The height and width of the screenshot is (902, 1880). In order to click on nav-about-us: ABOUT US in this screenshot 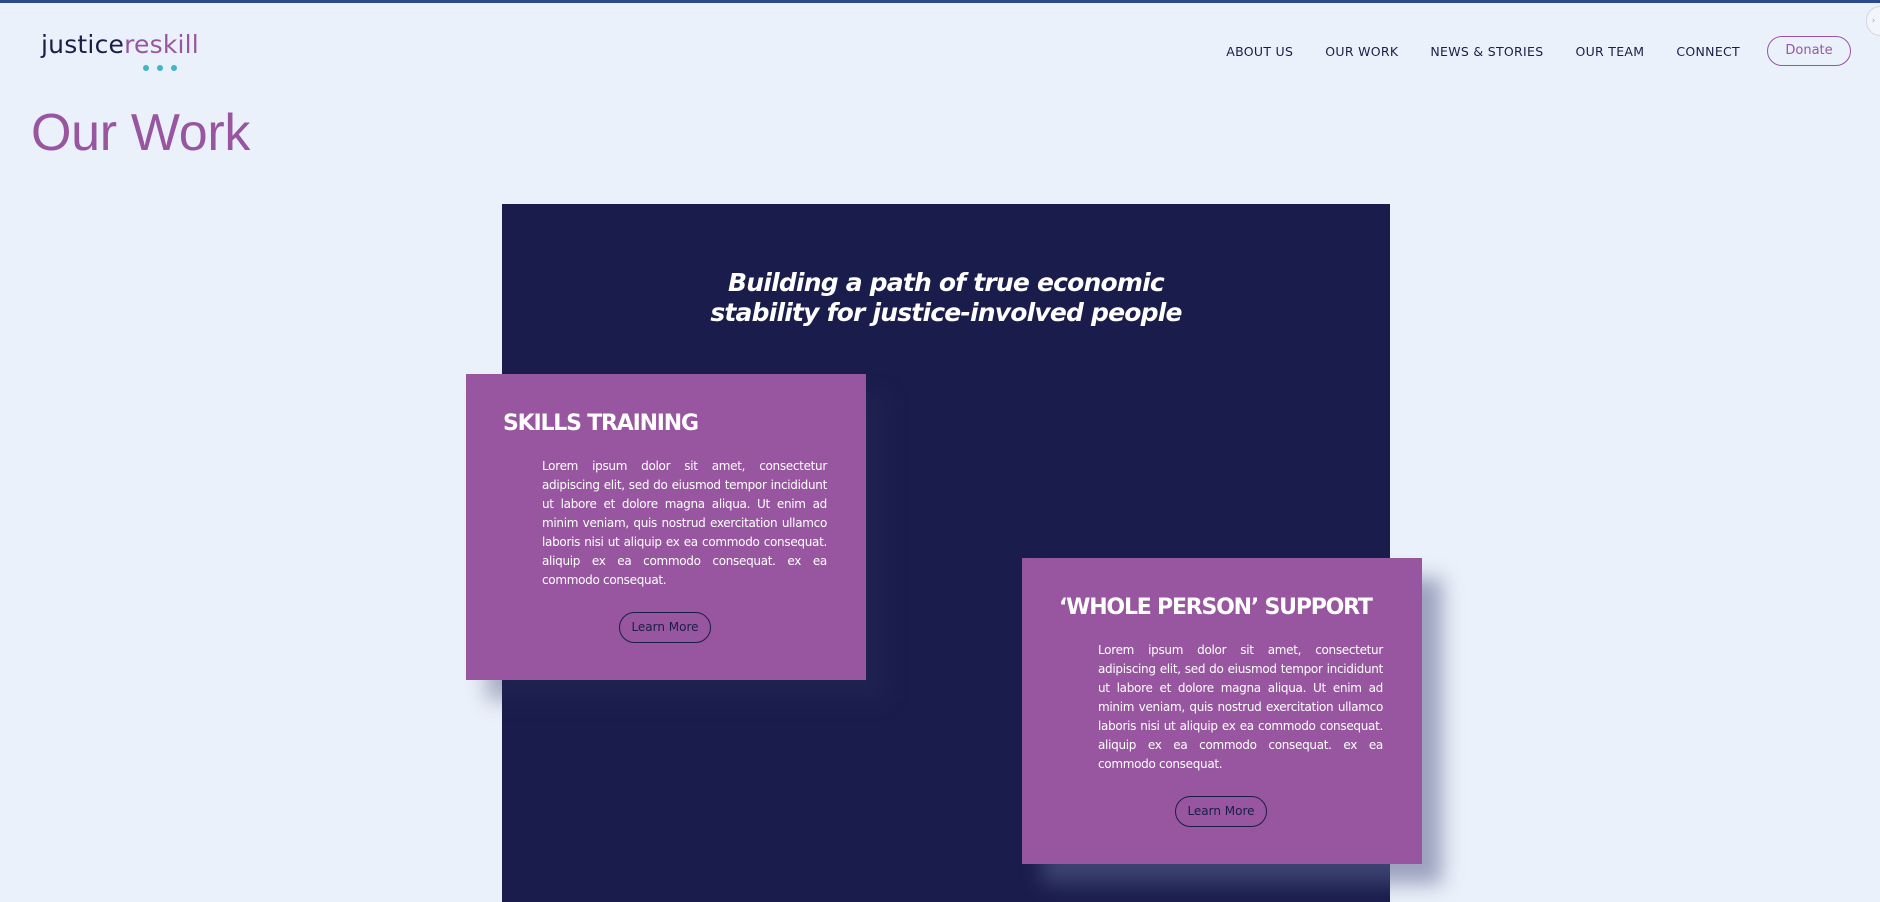, I will do `click(1259, 51)`.